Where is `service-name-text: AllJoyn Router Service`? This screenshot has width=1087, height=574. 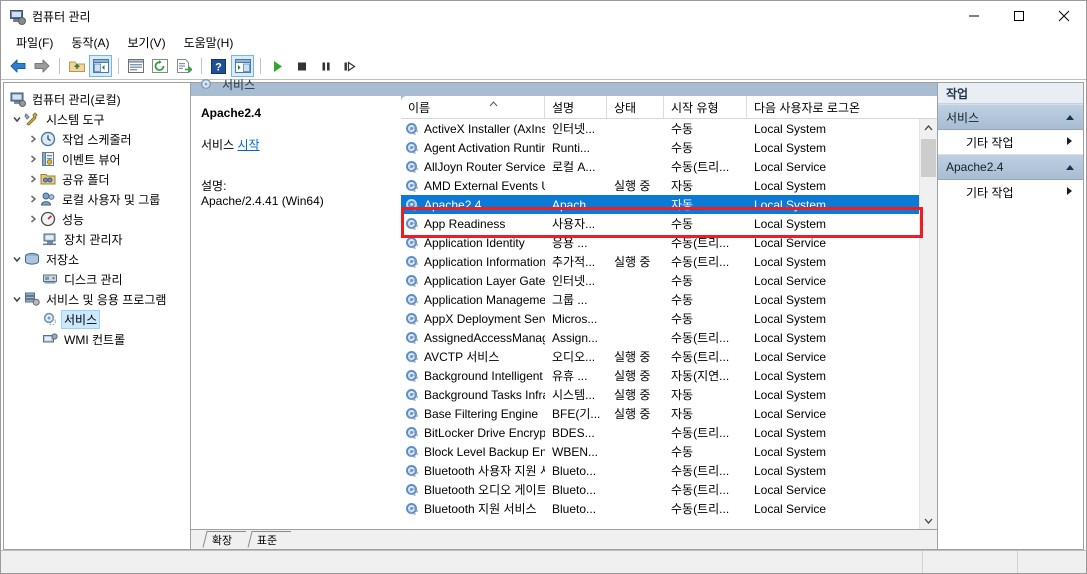 service-name-text: AllJoyn Router Service is located at coordinates (484, 166).